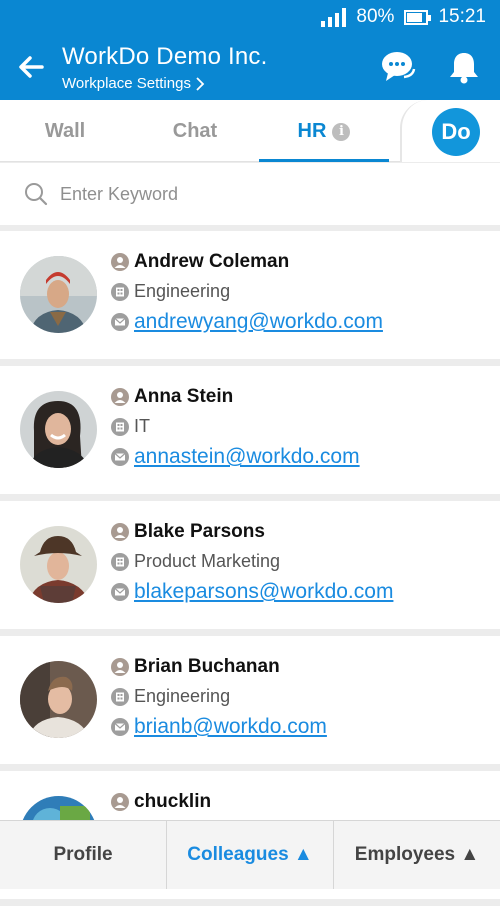 This screenshot has width=500, height=906. I want to click on info-icon: i, so click(341, 131).